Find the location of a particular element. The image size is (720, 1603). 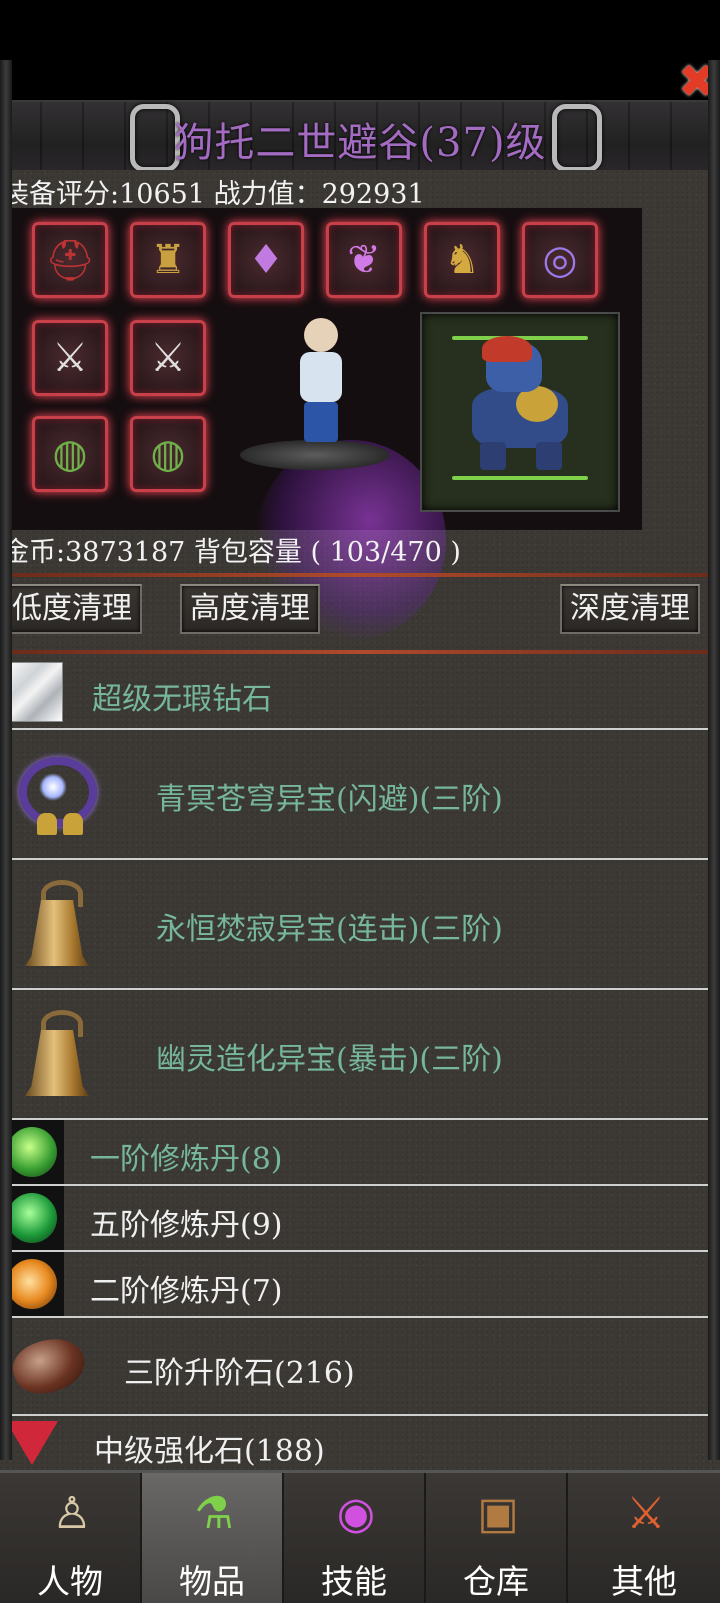

item-name: 二阶修炼丹(7) is located at coordinates (186, 1291).